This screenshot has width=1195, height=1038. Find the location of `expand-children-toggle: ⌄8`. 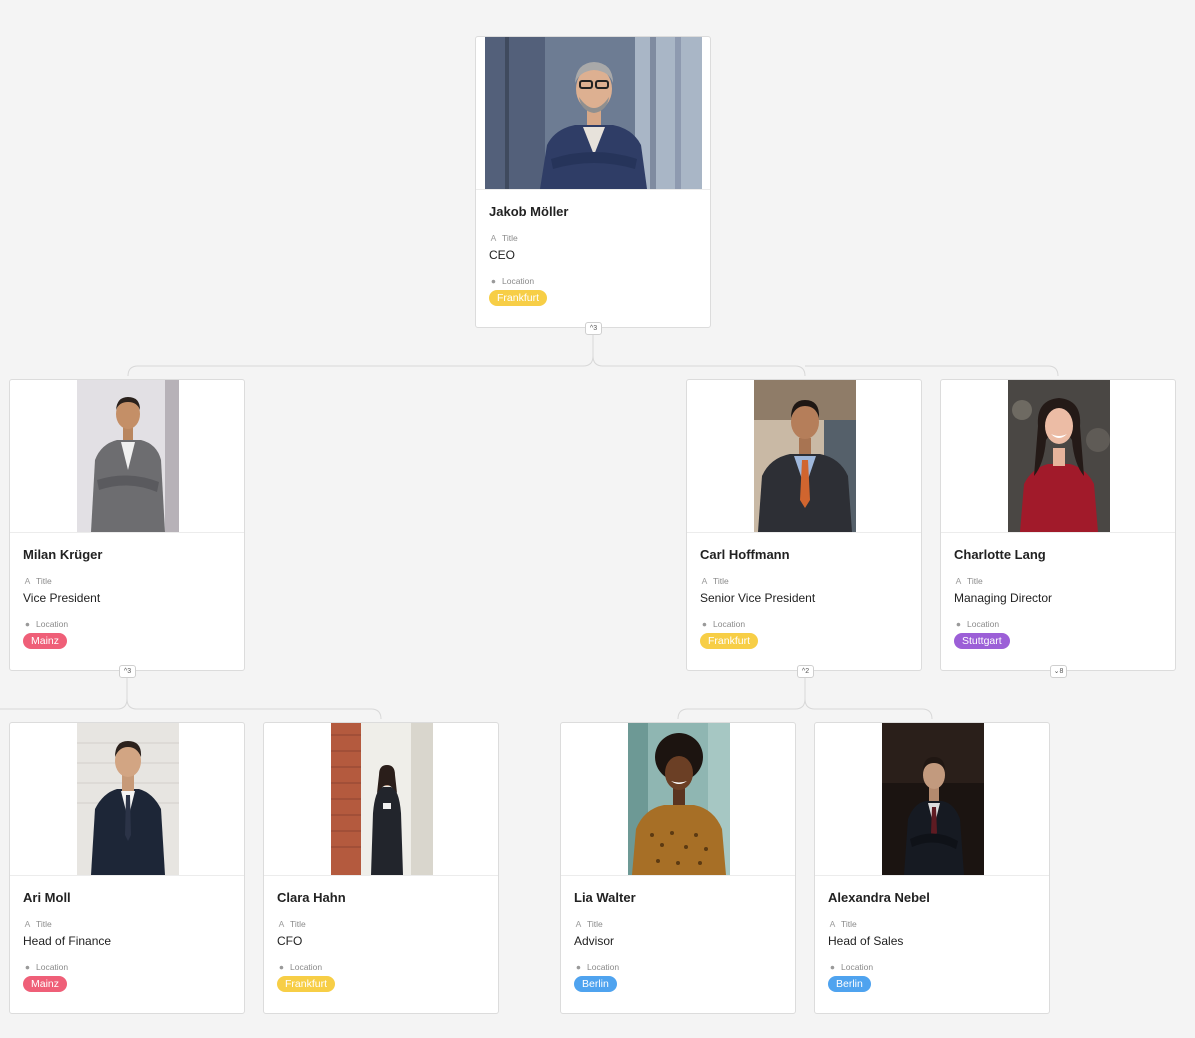

expand-children-toggle: ⌄8 is located at coordinates (1058, 671).